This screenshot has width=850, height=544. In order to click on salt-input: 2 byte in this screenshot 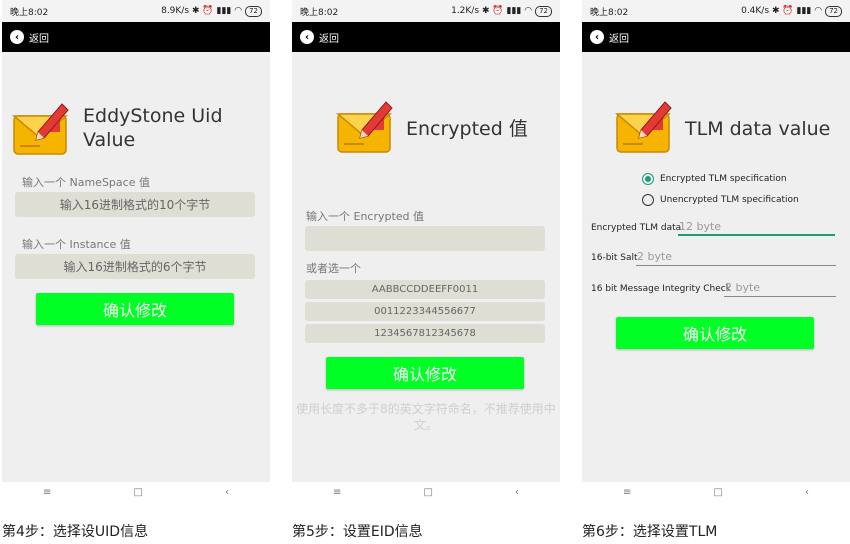, I will do `click(736, 258)`.